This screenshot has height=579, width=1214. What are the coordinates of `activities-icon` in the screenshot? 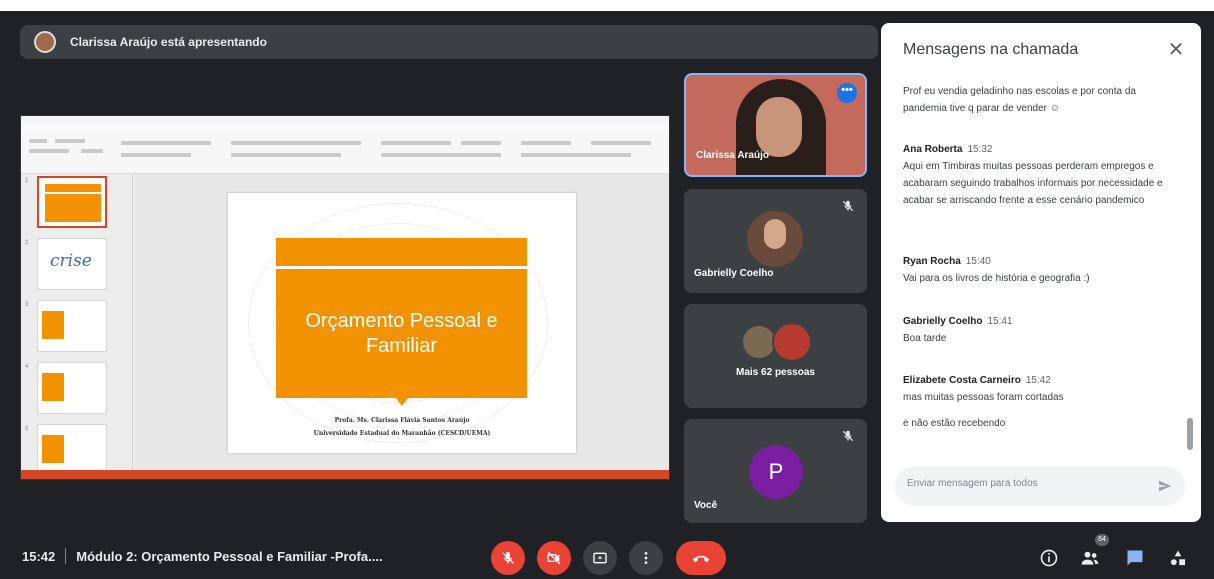 It's located at (1178, 558).